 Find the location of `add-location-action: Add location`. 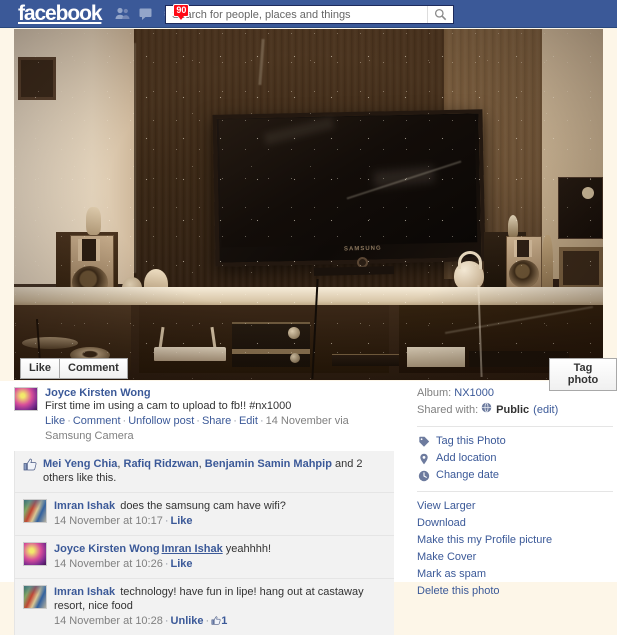

add-location-action: Add location is located at coordinates (515, 458).